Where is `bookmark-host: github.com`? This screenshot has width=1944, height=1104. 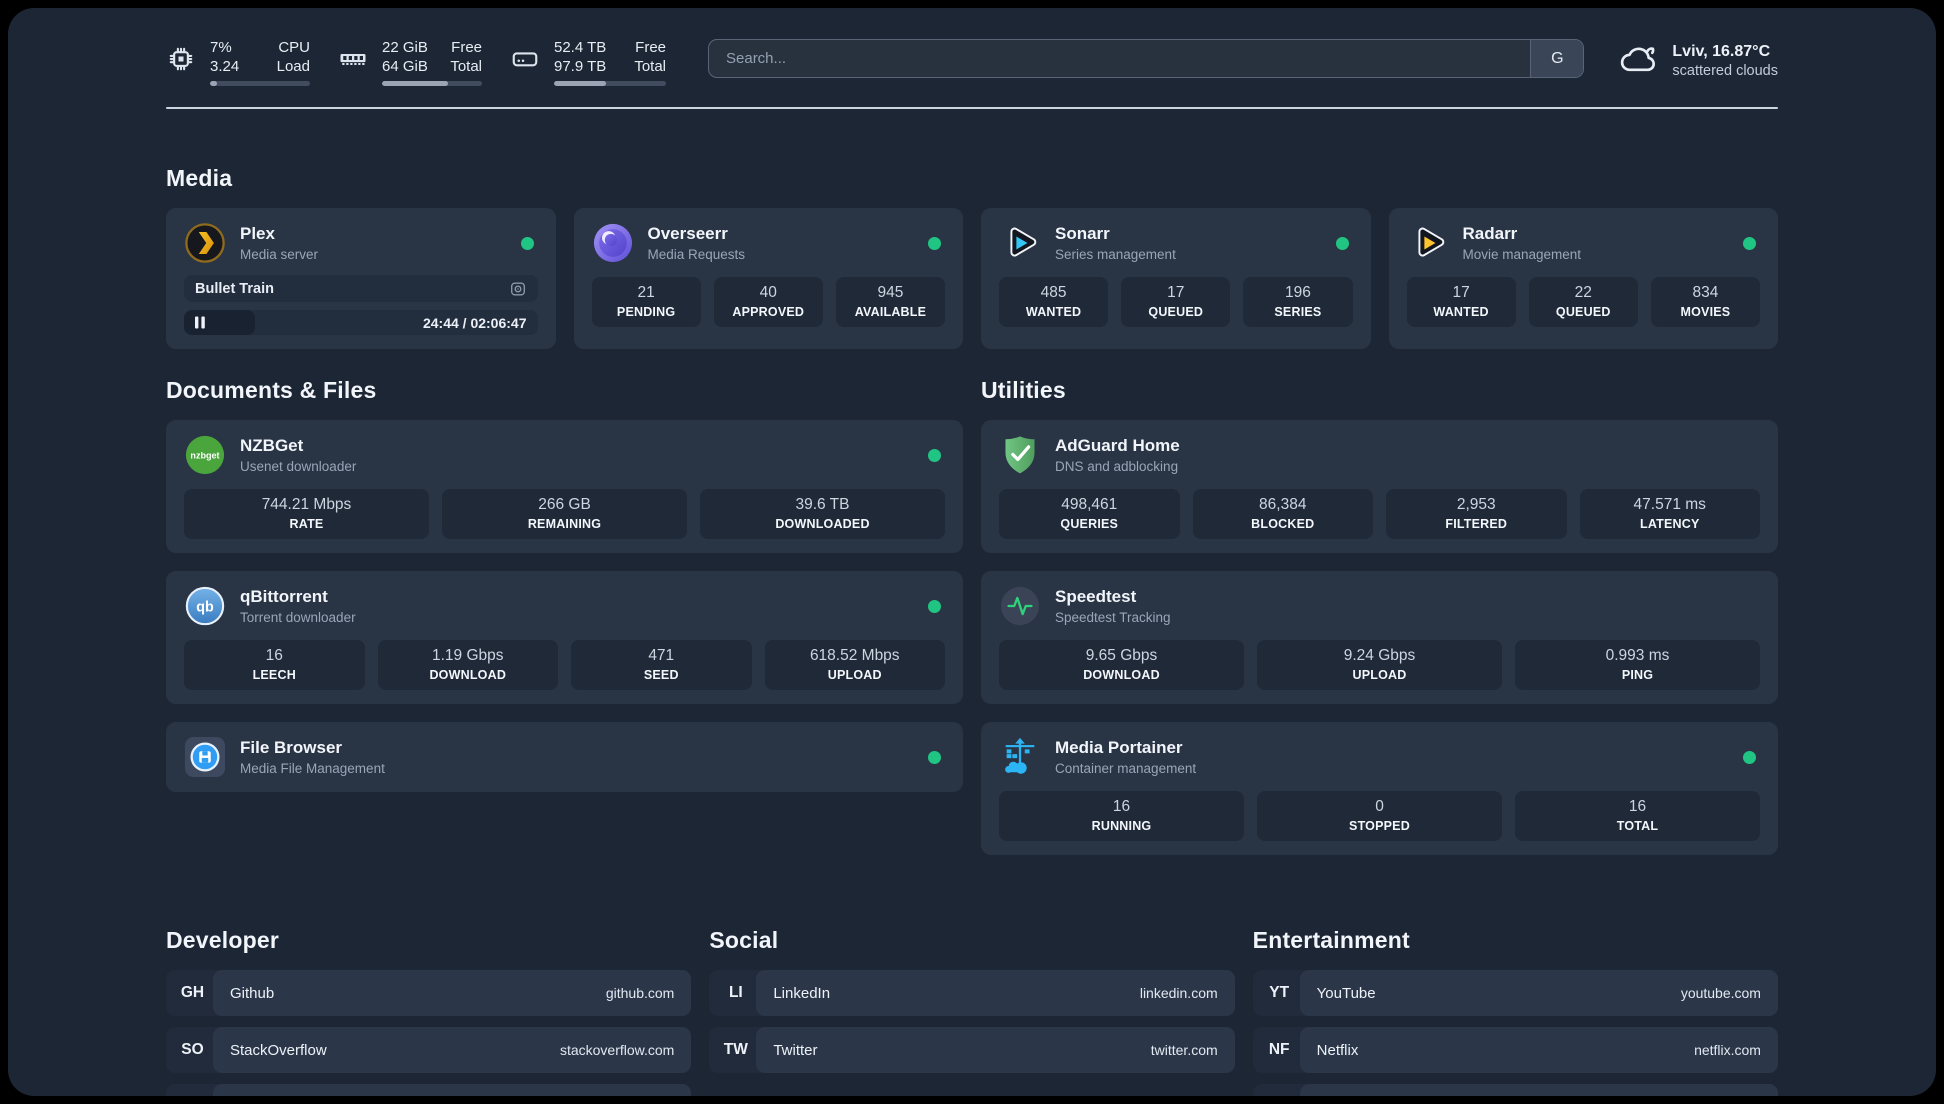 bookmark-host: github.com is located at coordinates (640, 993).